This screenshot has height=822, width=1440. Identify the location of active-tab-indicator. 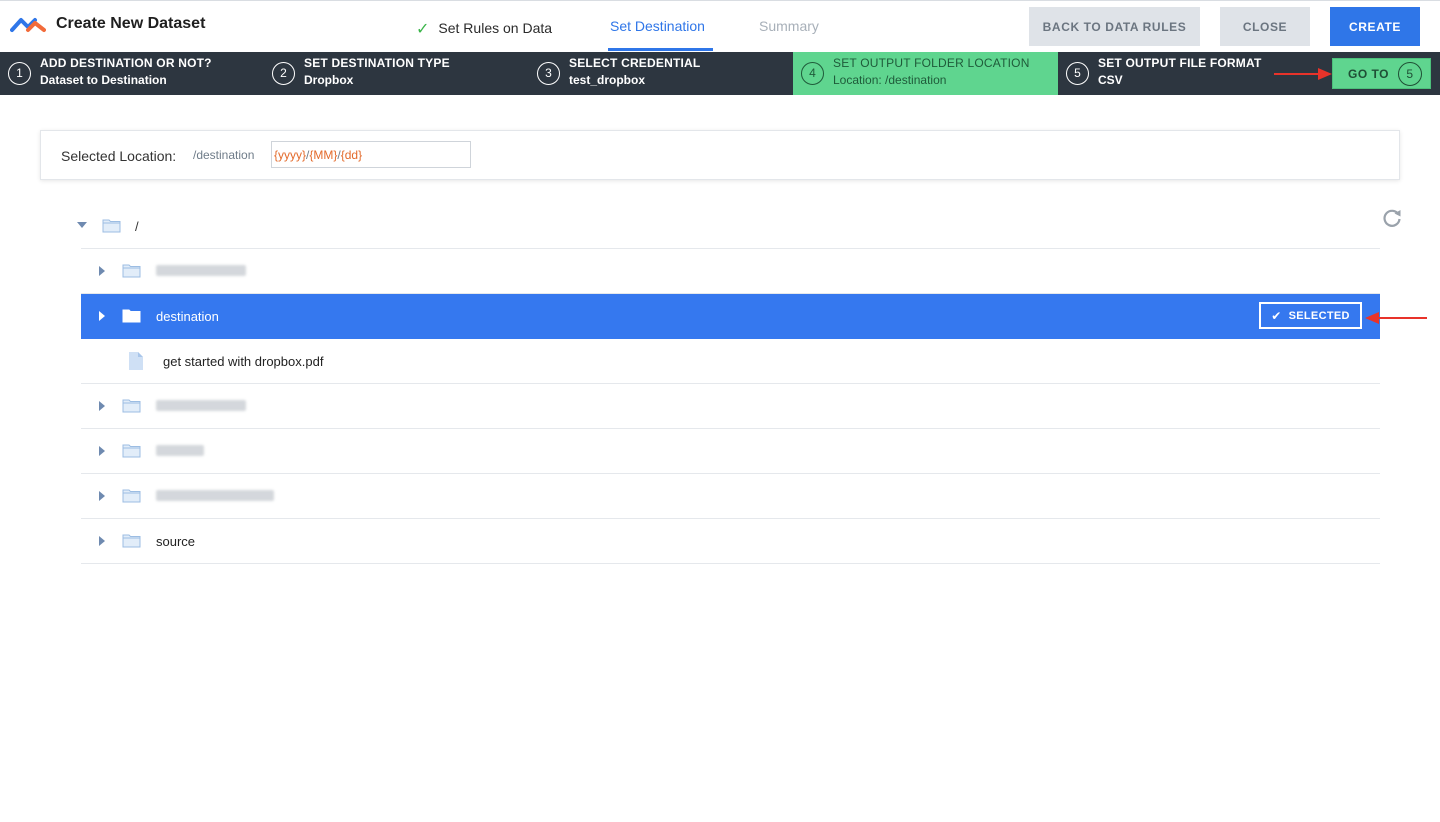
(660, 49).